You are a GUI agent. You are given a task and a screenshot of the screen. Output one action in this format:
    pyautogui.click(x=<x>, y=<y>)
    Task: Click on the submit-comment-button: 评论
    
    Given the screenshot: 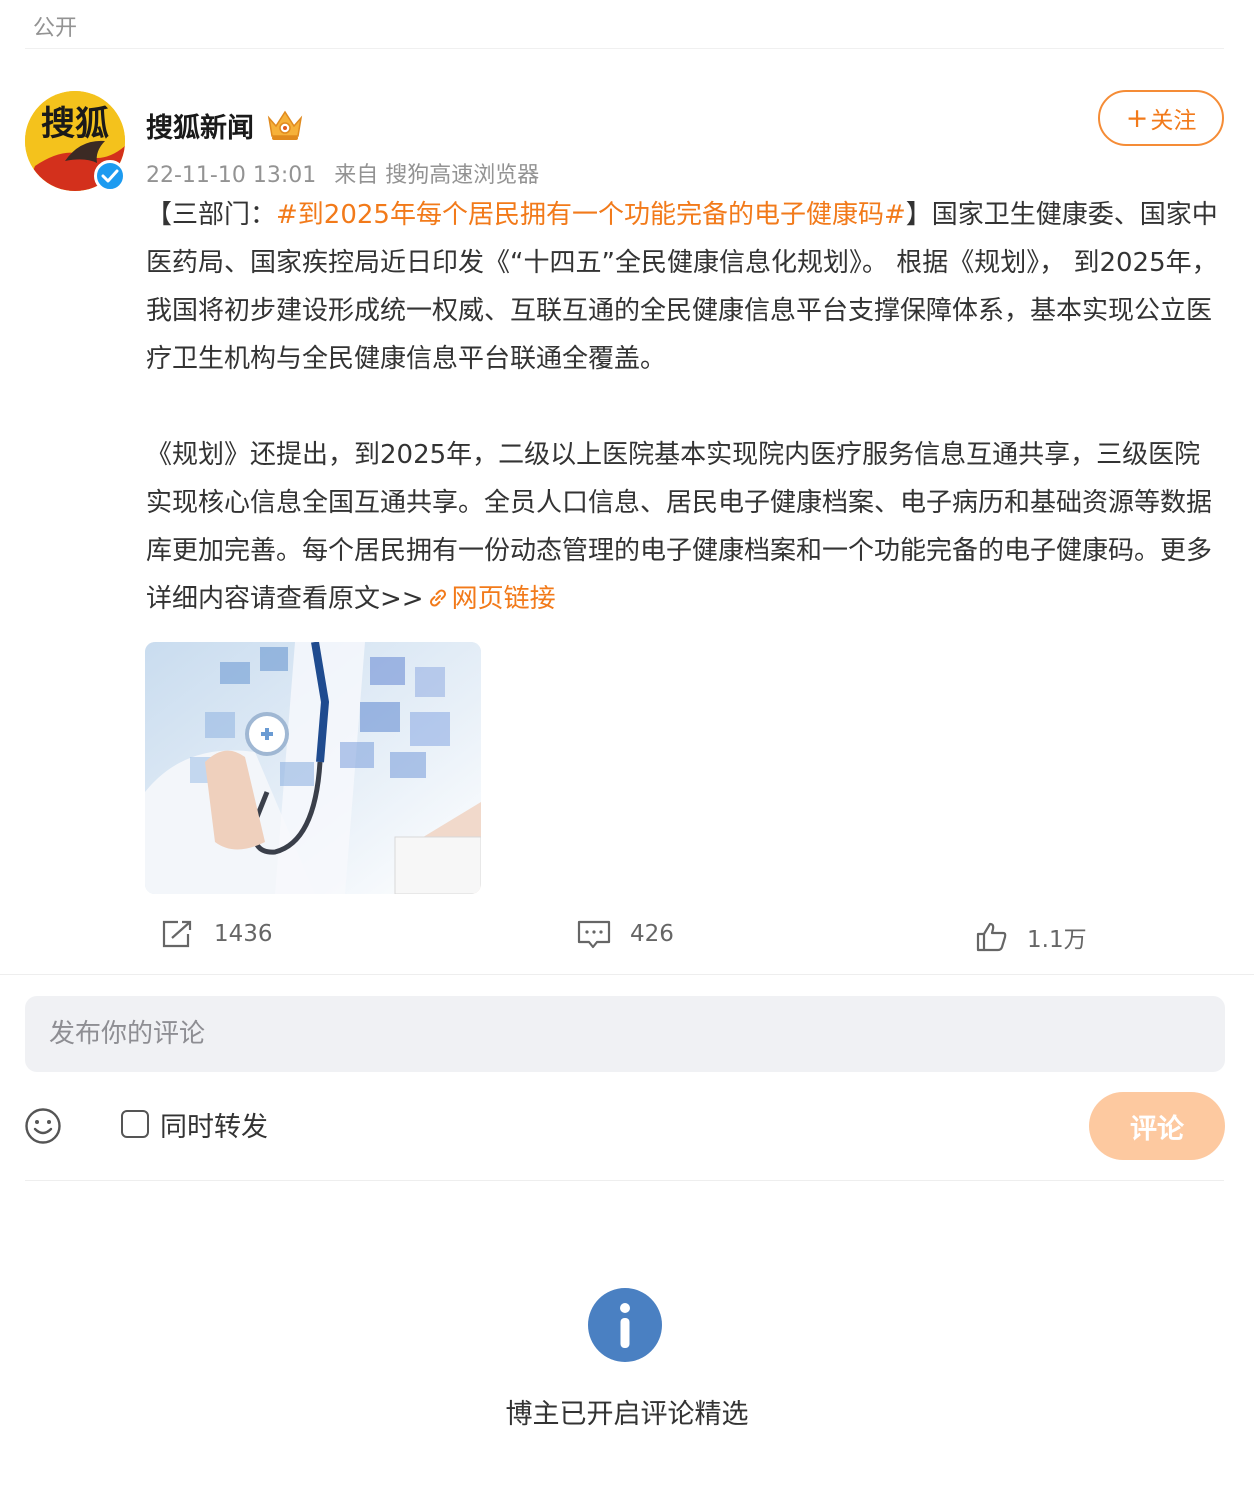 What is the action you would take?
    pyautogui.click(x=1157, y=1126)
    